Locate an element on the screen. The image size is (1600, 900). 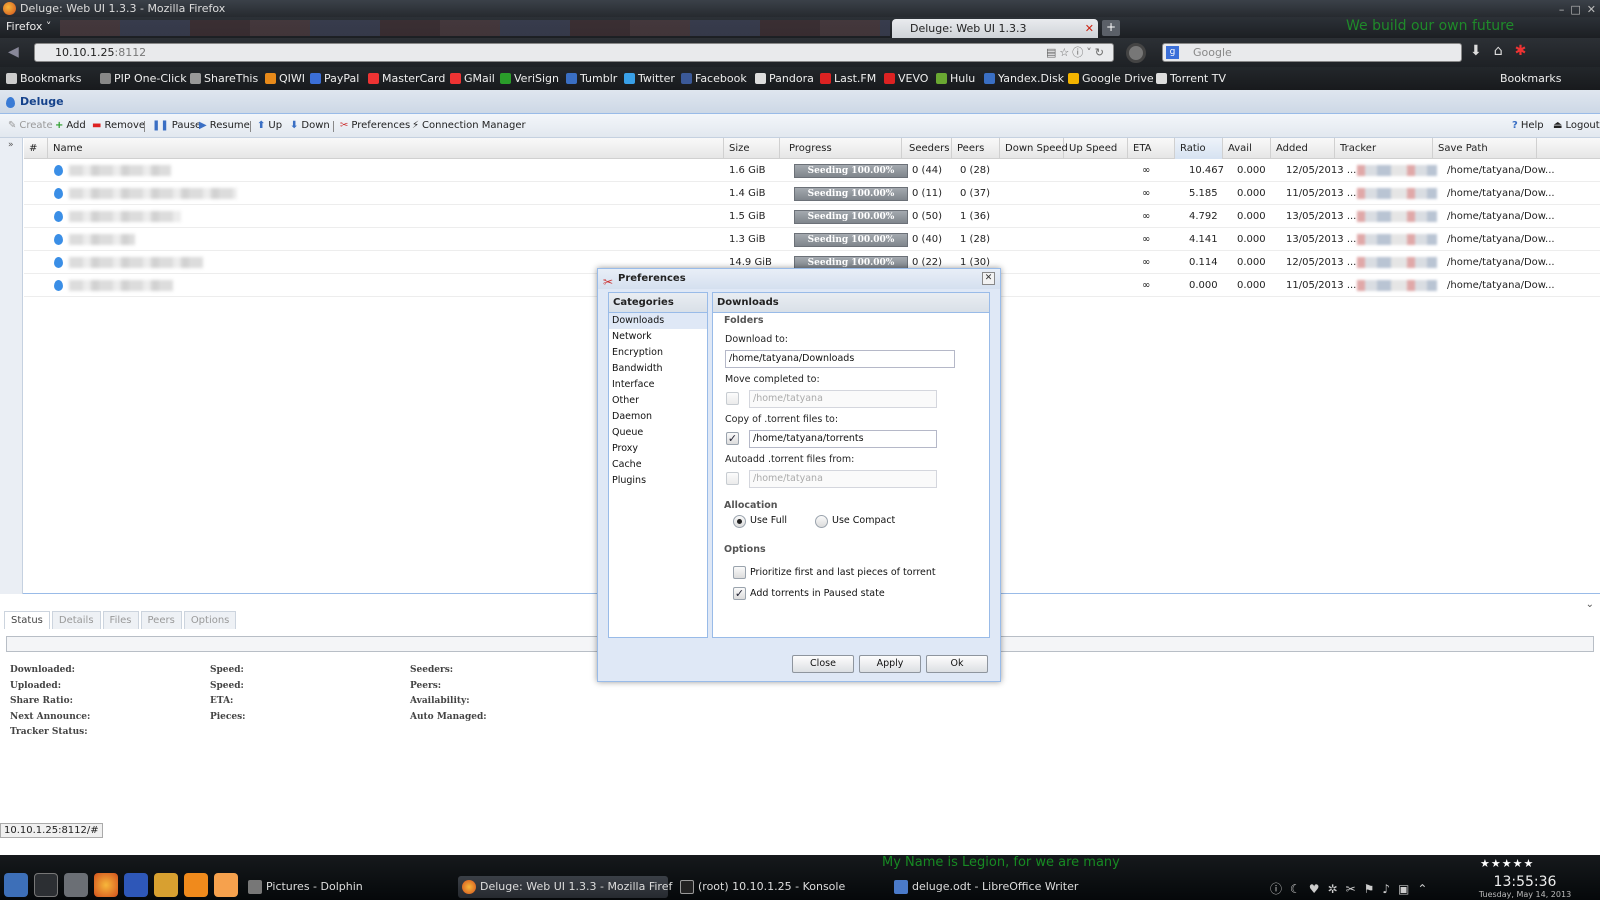
record-button-icon is located at coordinates (1136, 53).